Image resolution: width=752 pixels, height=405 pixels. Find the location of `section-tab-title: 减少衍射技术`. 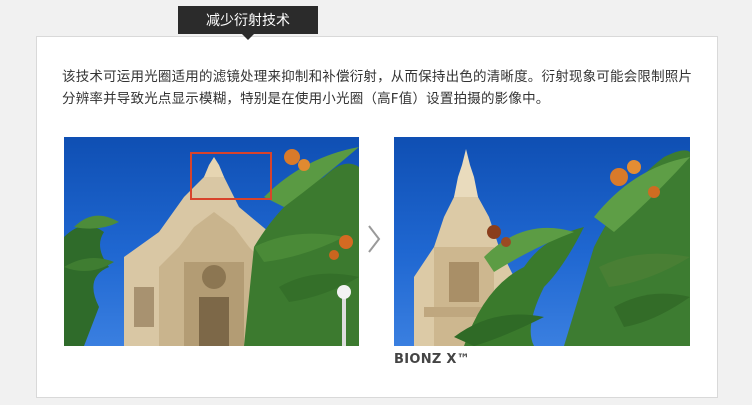

section-tab-title: 减少衍射技术 is located at coordinates (248, 20).